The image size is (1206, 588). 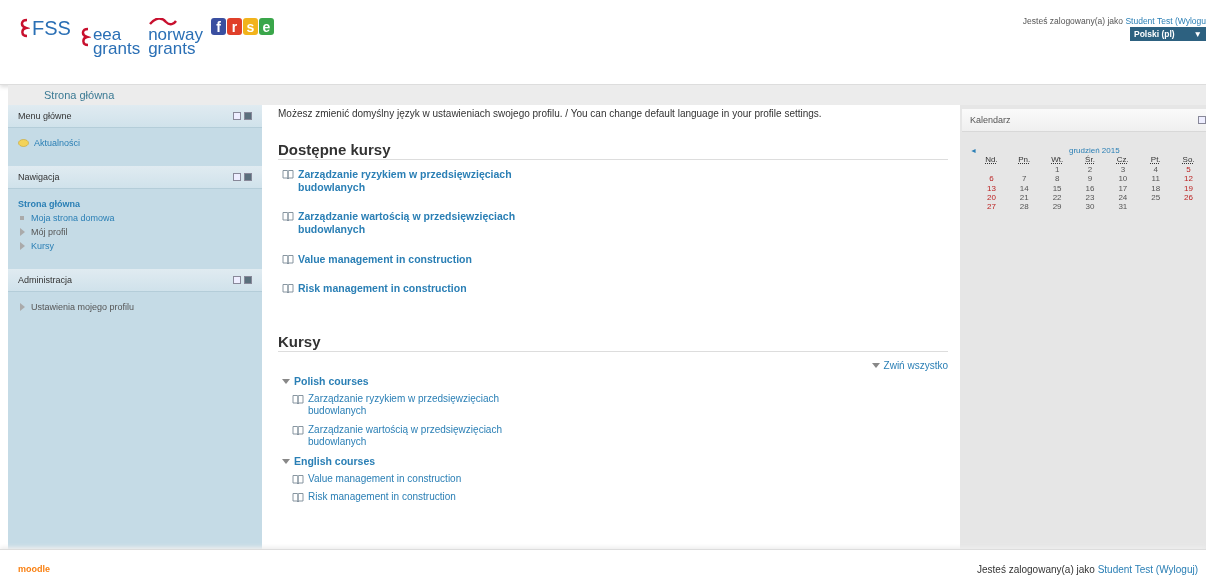 I want to click on calendar-day: 16, so click(x=1090, y=188).